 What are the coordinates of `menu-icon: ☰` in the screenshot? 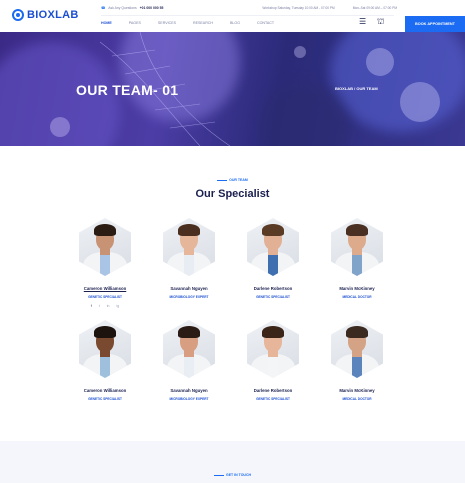 It's located at (363, 22).